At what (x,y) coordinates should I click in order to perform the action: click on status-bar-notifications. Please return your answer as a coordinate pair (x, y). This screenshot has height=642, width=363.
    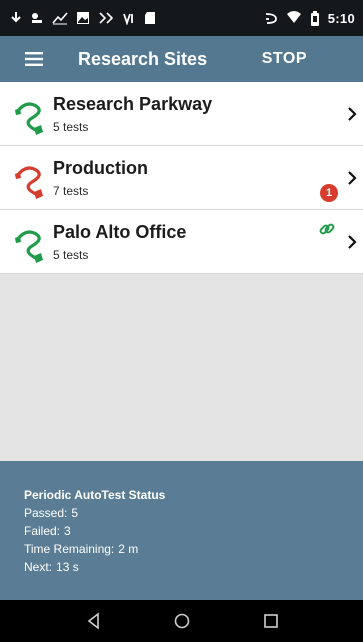
    Looking at the image, I should click on (83, 18).